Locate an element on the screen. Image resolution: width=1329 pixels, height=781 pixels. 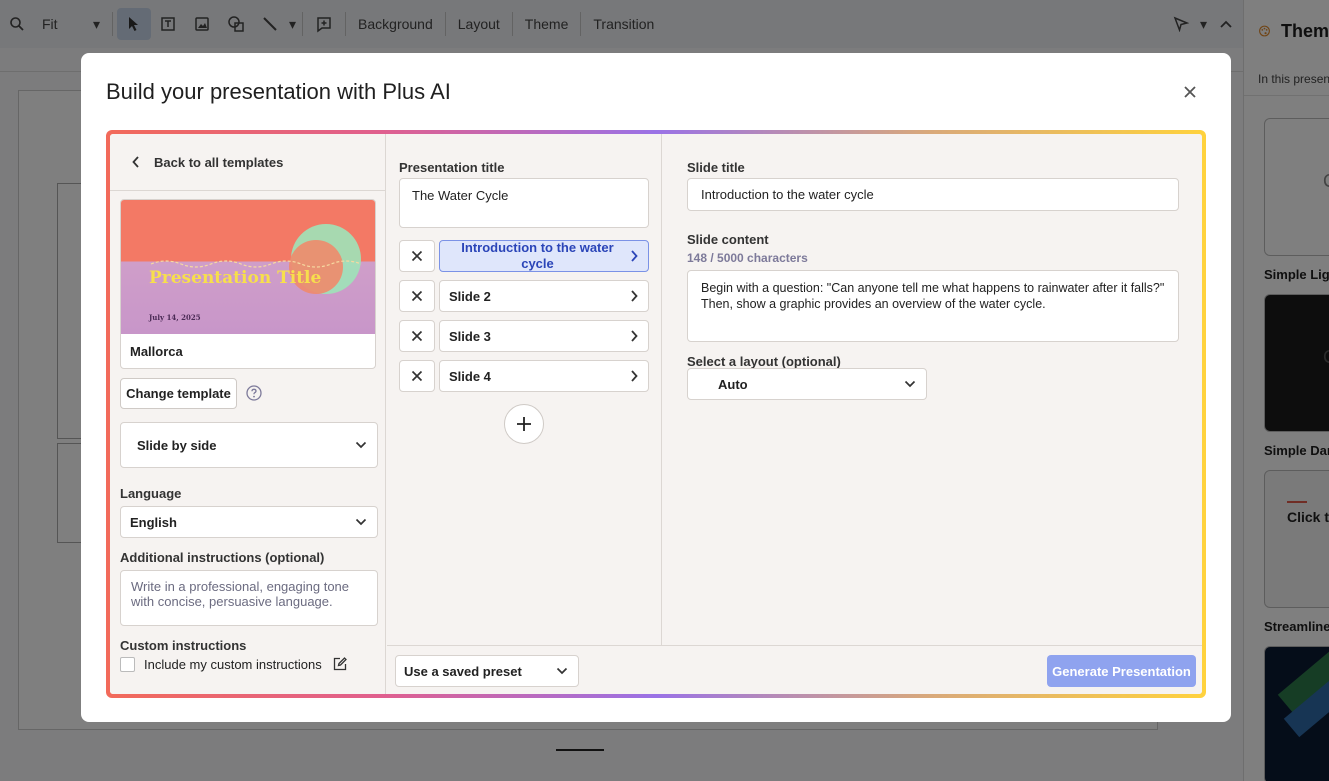
custom-instructions-row: Include my custom instructions is located at coordinates (234, 664).